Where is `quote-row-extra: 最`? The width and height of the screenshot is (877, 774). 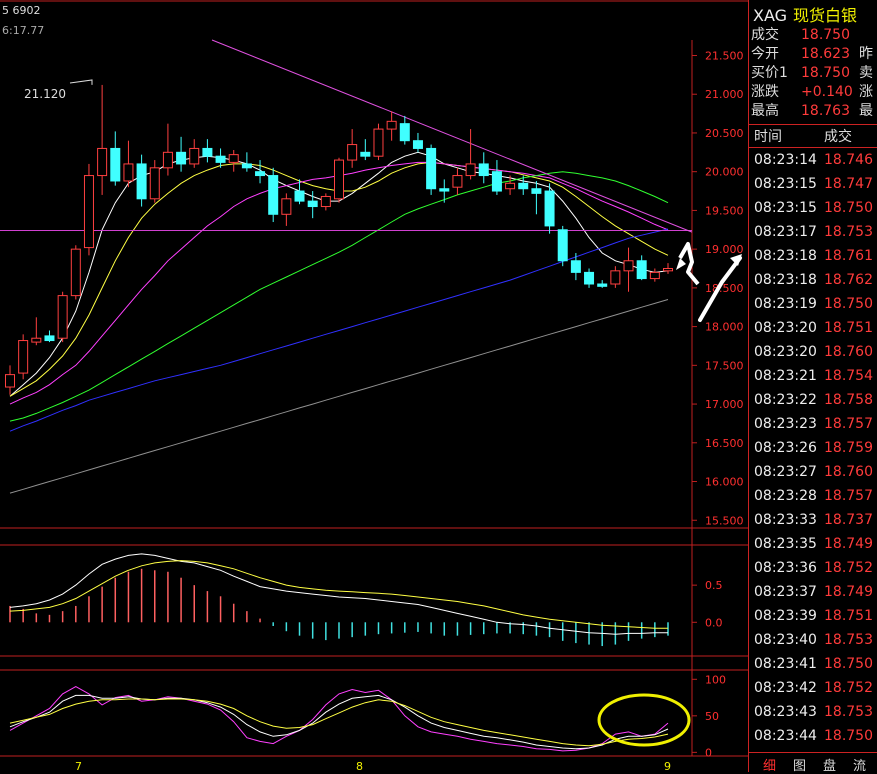
quote-row-extra: 最 is located at coordinates (866, 111).